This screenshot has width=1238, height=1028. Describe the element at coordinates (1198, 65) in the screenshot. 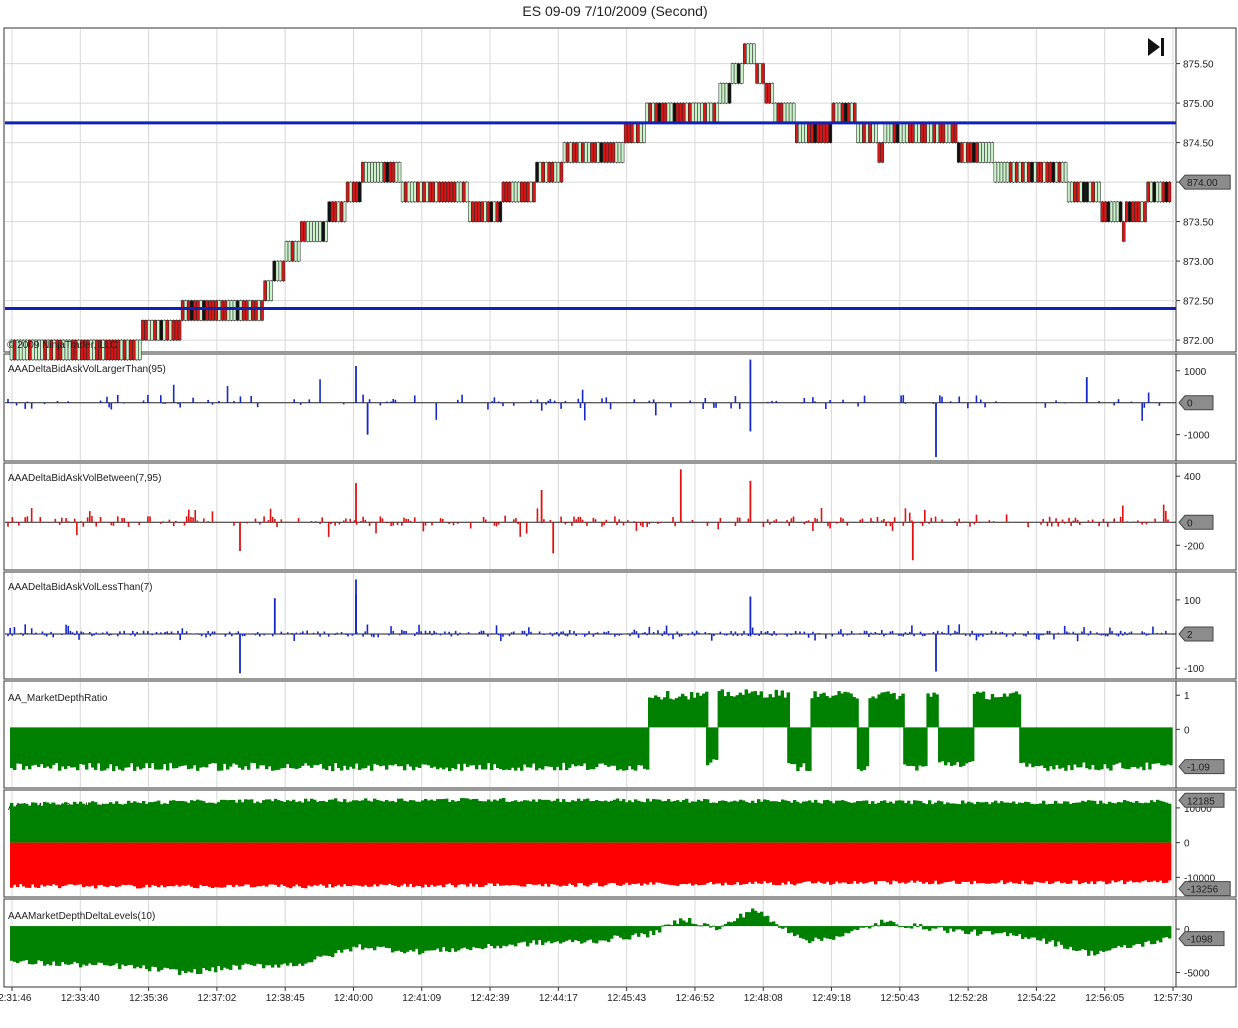

I see `y-tick-label: 875.50` at that location.